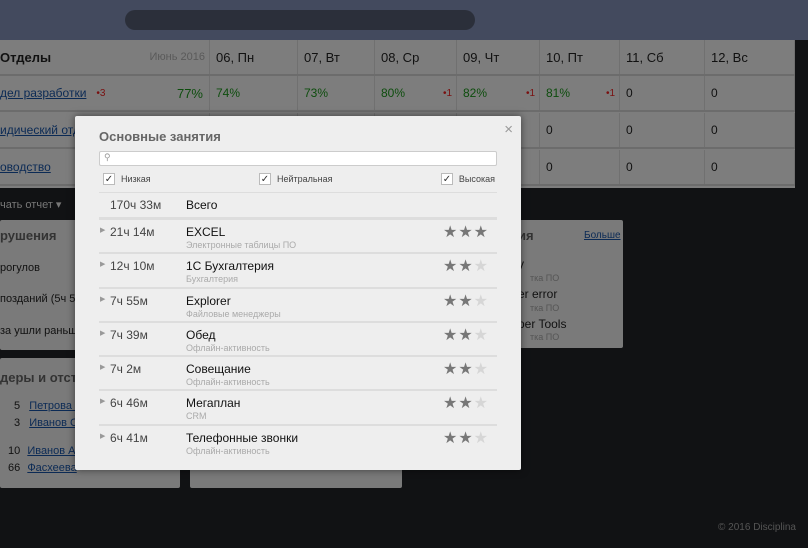  What do you see at coordinates (298, 158) in the screenshot?
I see `search-input: ⚲` at bounding box center [298, 158].